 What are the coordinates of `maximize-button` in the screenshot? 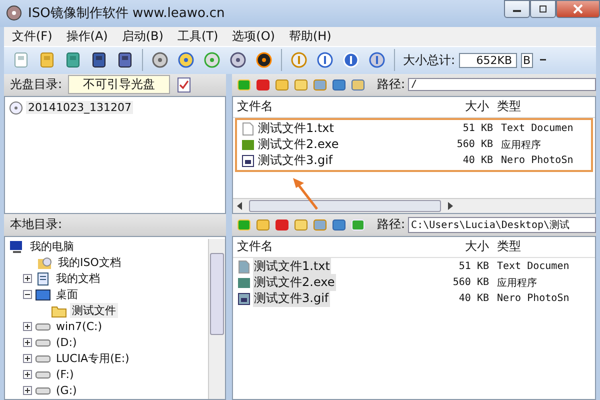 It's located at (543, 9).